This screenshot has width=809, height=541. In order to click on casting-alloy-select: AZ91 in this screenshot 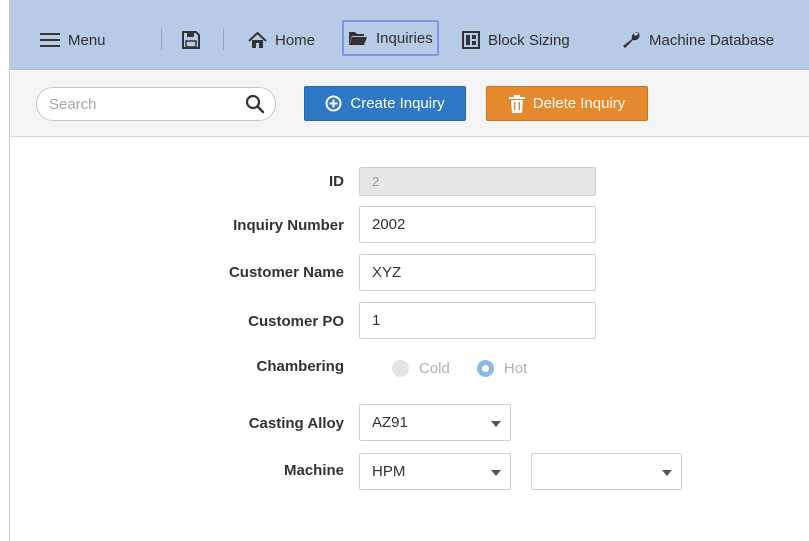, I will do `click(435, 422)`.